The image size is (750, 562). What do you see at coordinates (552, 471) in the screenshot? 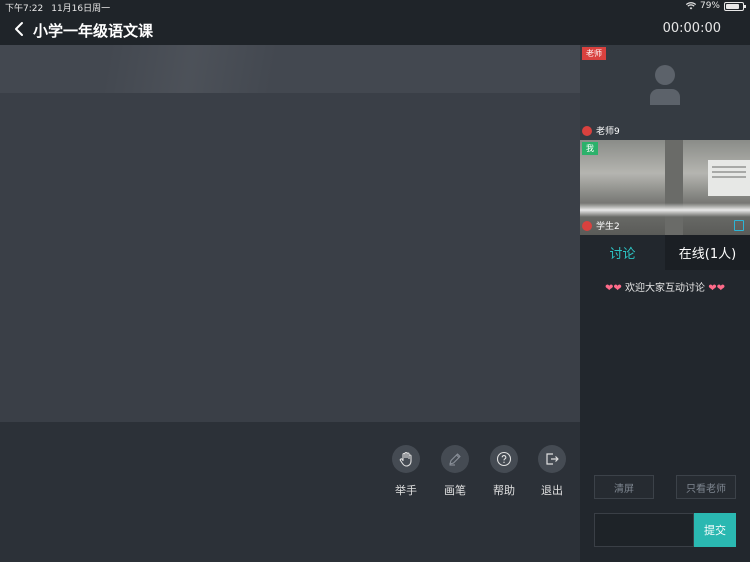
I see `exit-button: 退出` at bounding box center [552, 471].